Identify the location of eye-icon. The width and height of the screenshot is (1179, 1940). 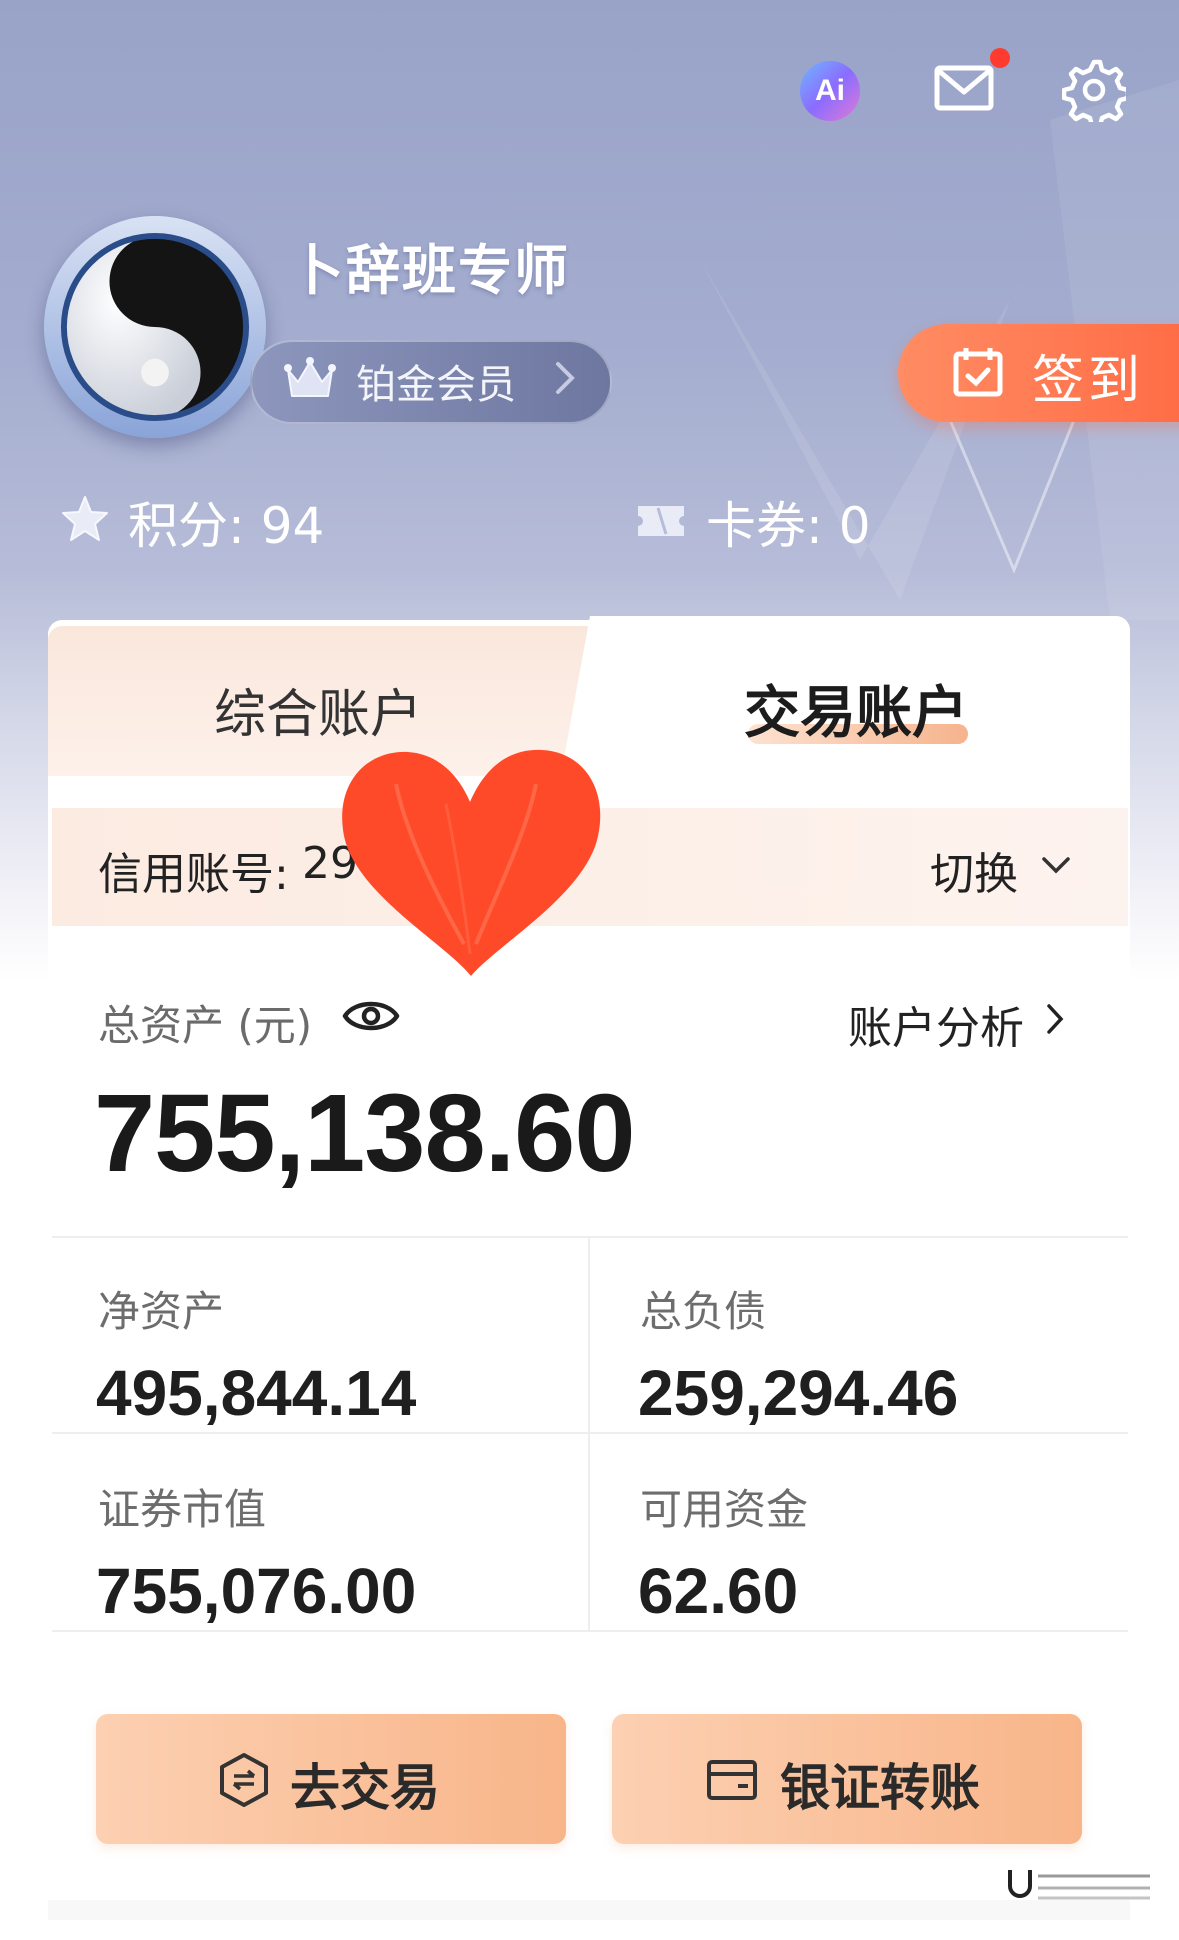
(371, 1016).